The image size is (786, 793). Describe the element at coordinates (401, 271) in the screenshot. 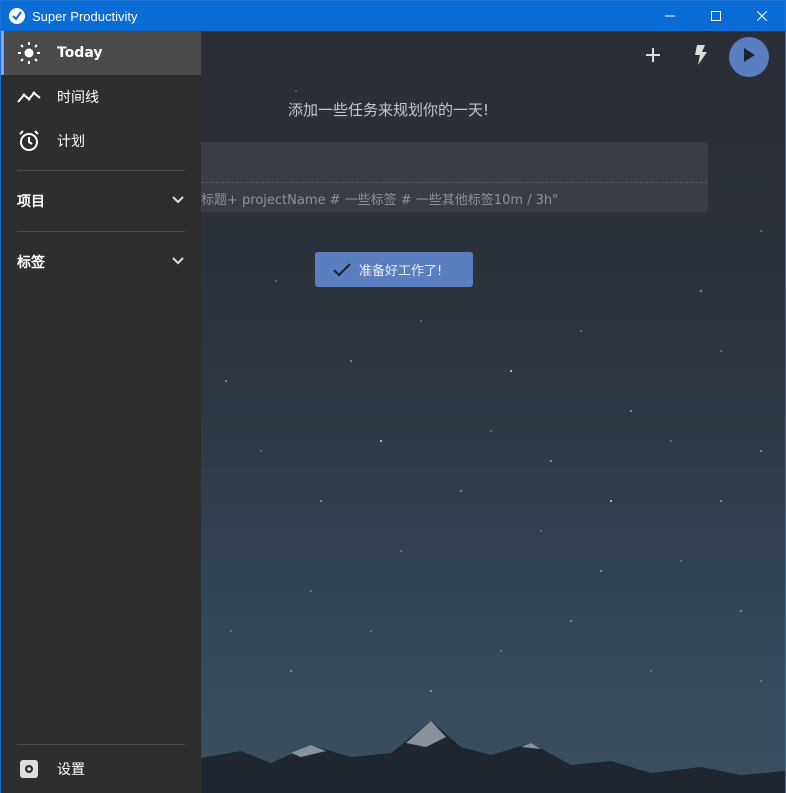

I see `ready-button-label: 准备好工作了!` at that location.